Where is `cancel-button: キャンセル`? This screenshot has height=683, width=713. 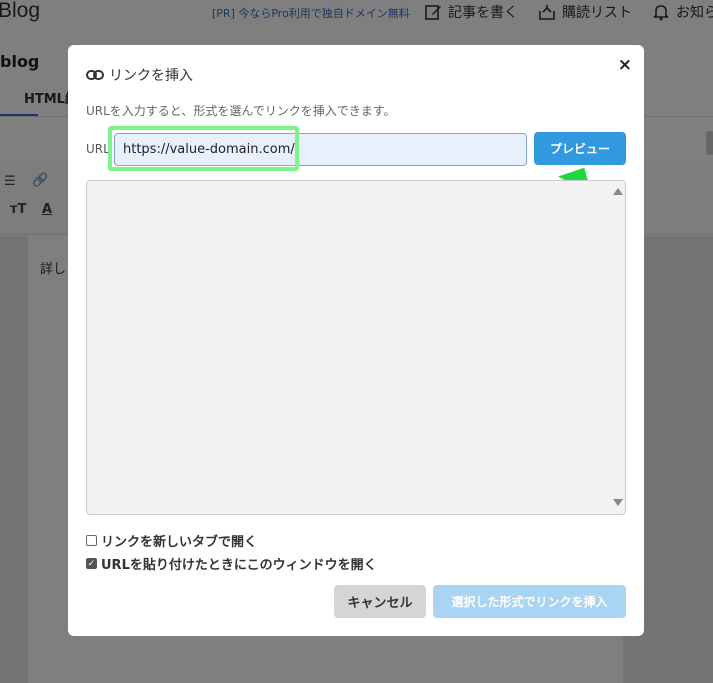 cancel-button: キャンセル is located at coordinates (380, 601).